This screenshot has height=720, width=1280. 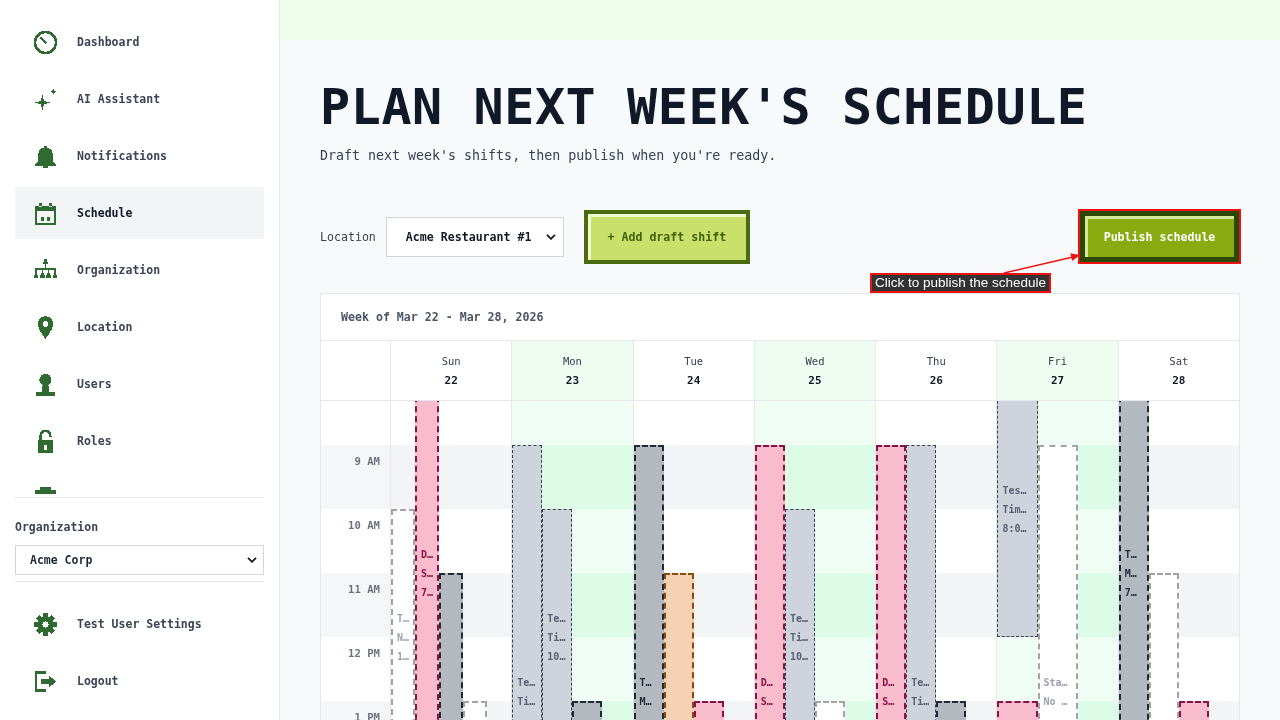 What do you see at coordinates (364, 525) in the screenshot?
I see `time-label: 10 AM` at bounding box center [364, 525].